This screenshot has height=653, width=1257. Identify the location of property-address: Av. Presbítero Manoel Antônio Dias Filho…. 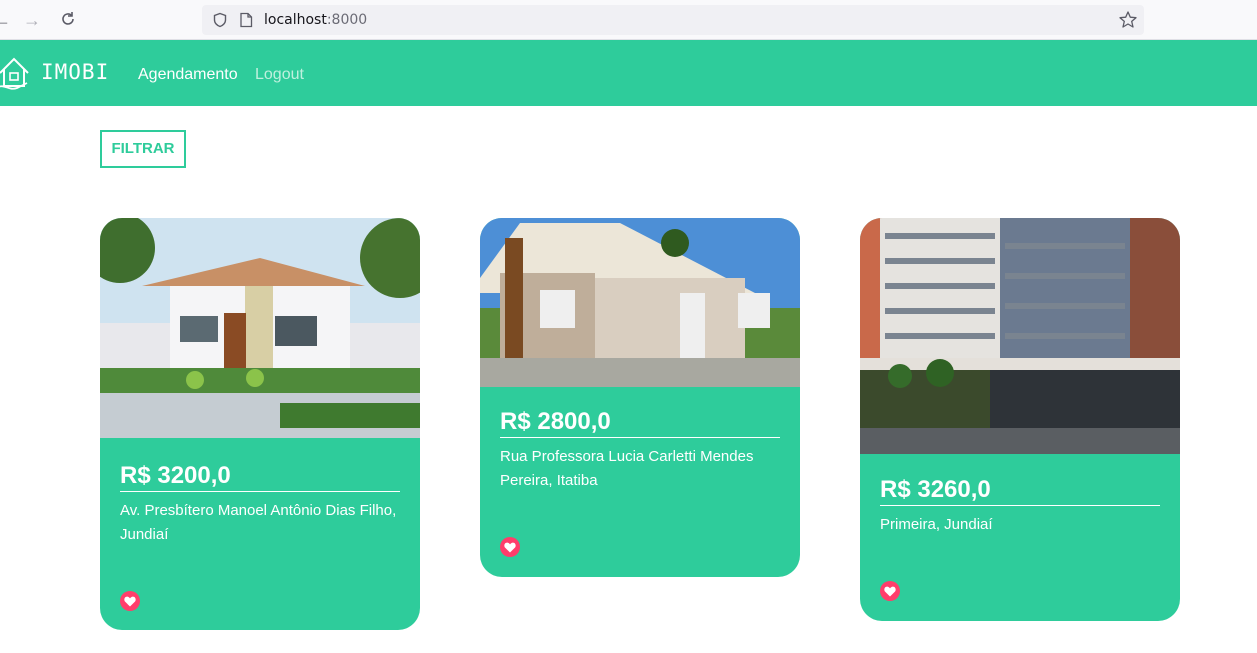
(258, 522).